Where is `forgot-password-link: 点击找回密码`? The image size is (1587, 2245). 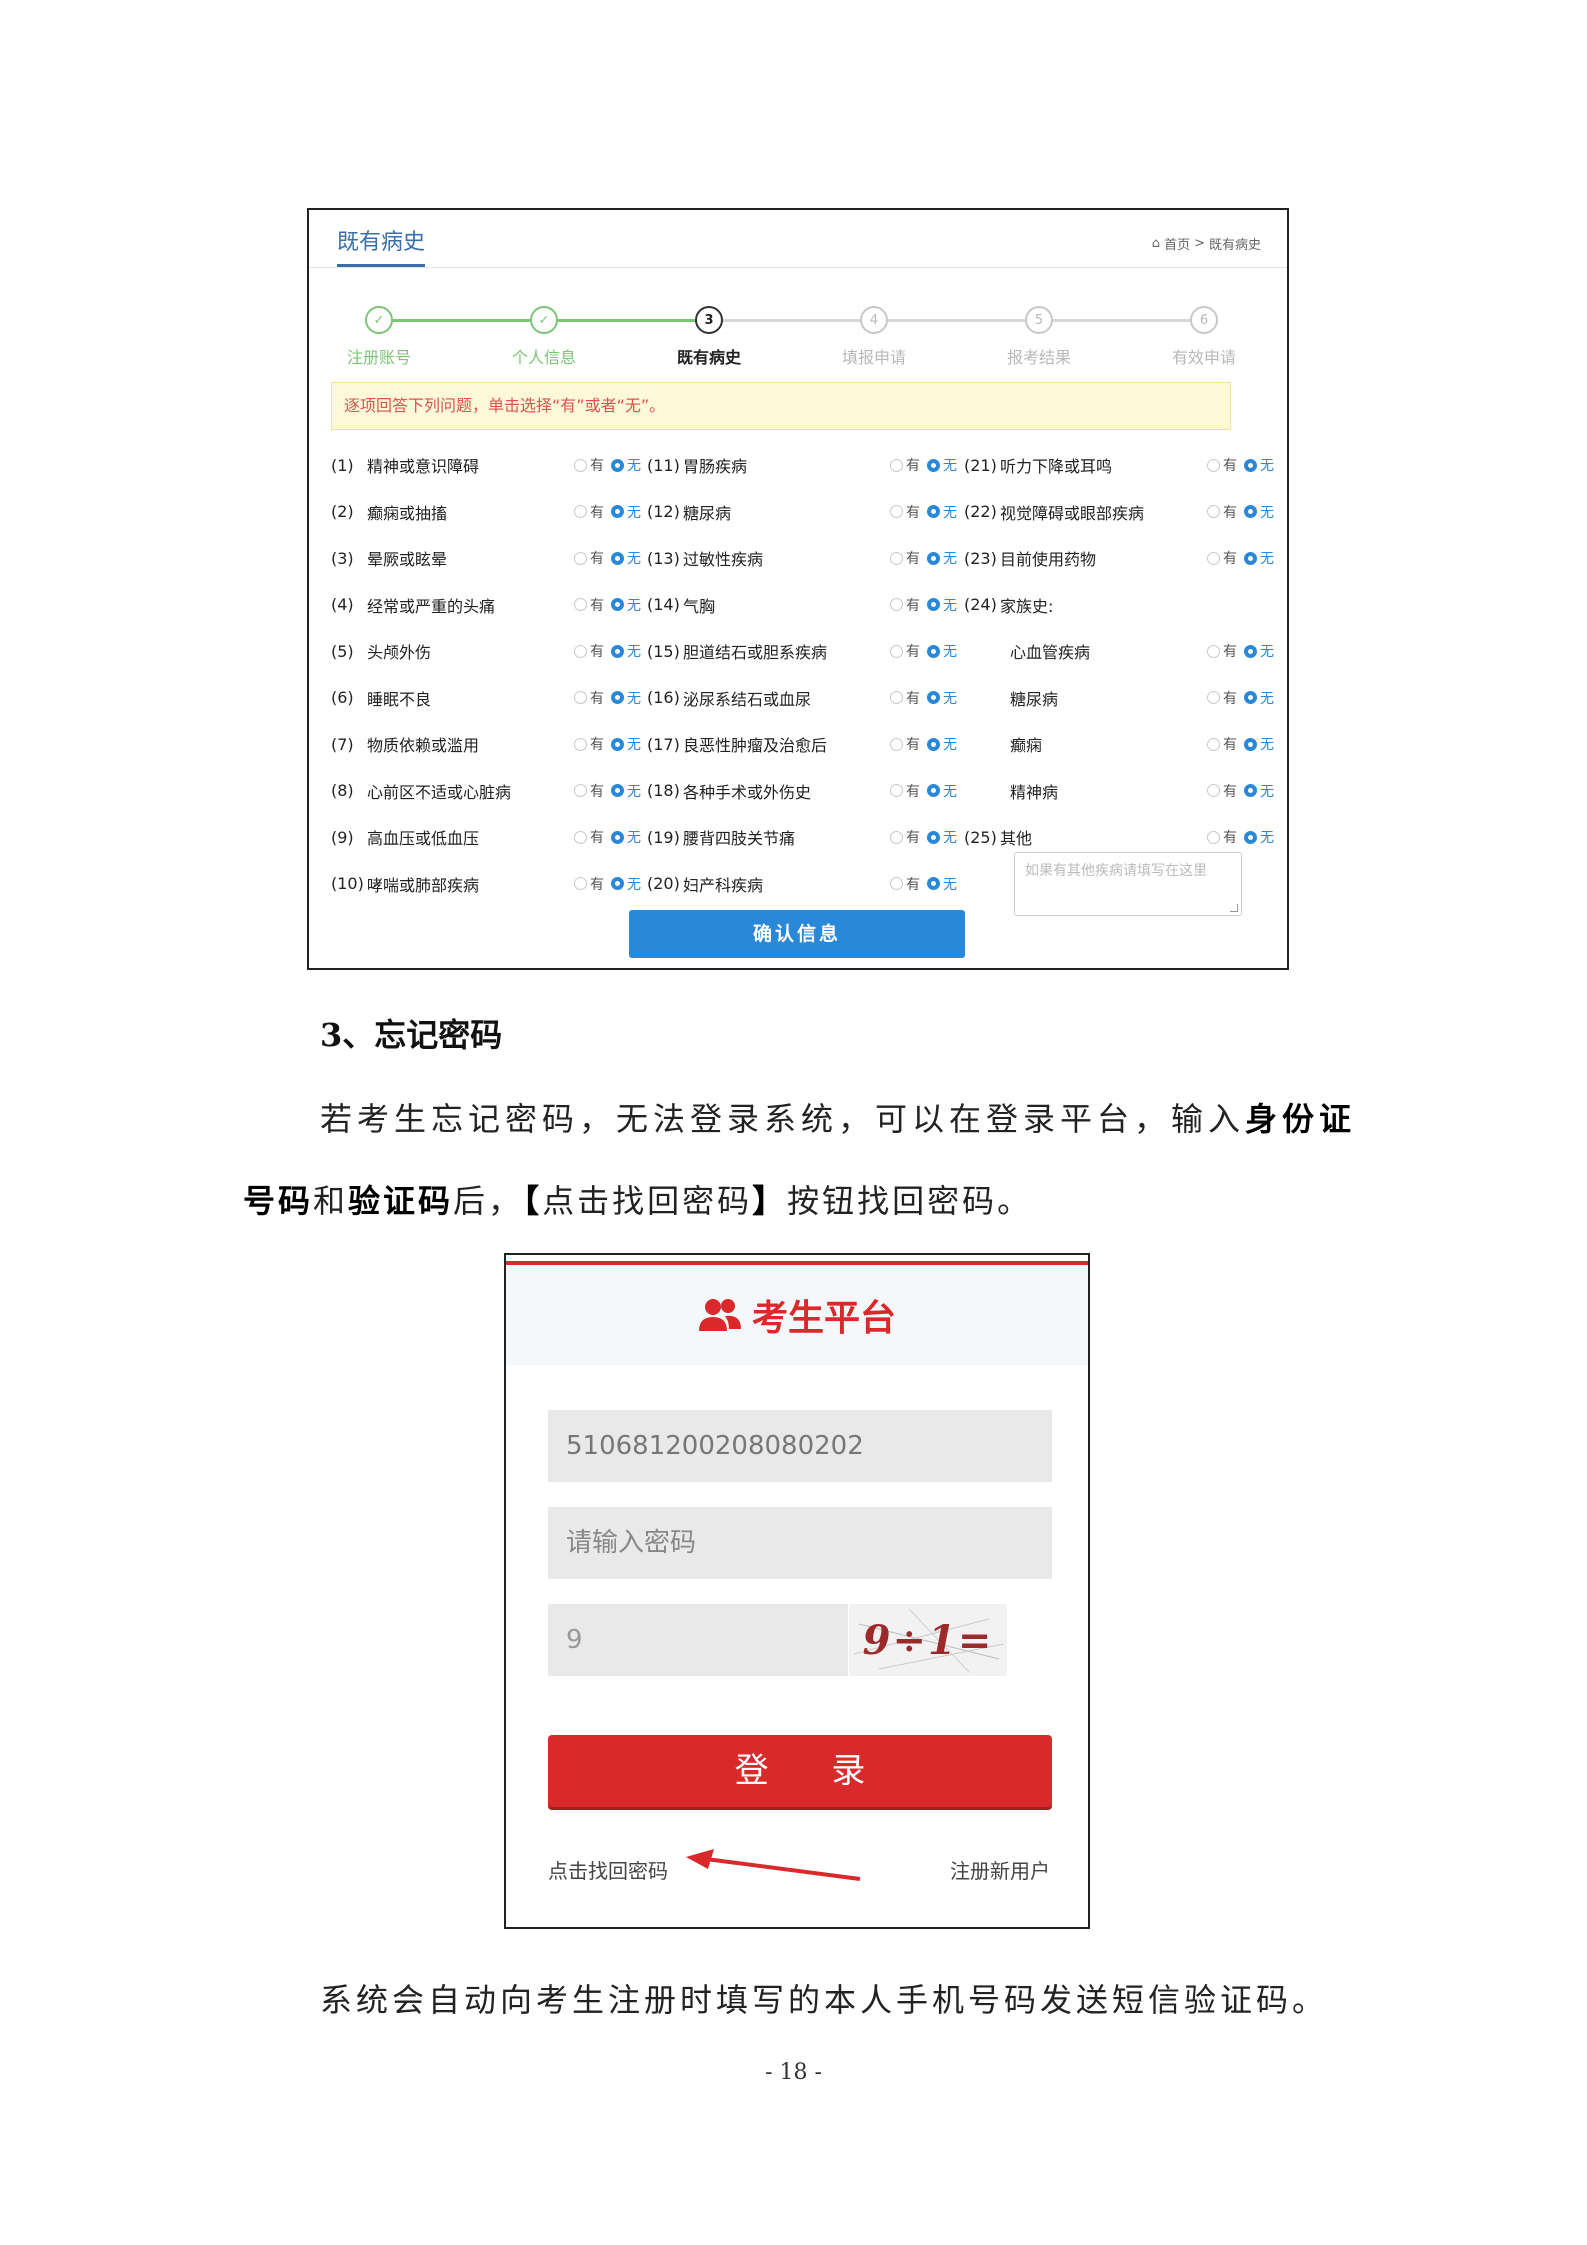
forgot-password-link: 点击找回密码 is located at coordinates (608, 1869).